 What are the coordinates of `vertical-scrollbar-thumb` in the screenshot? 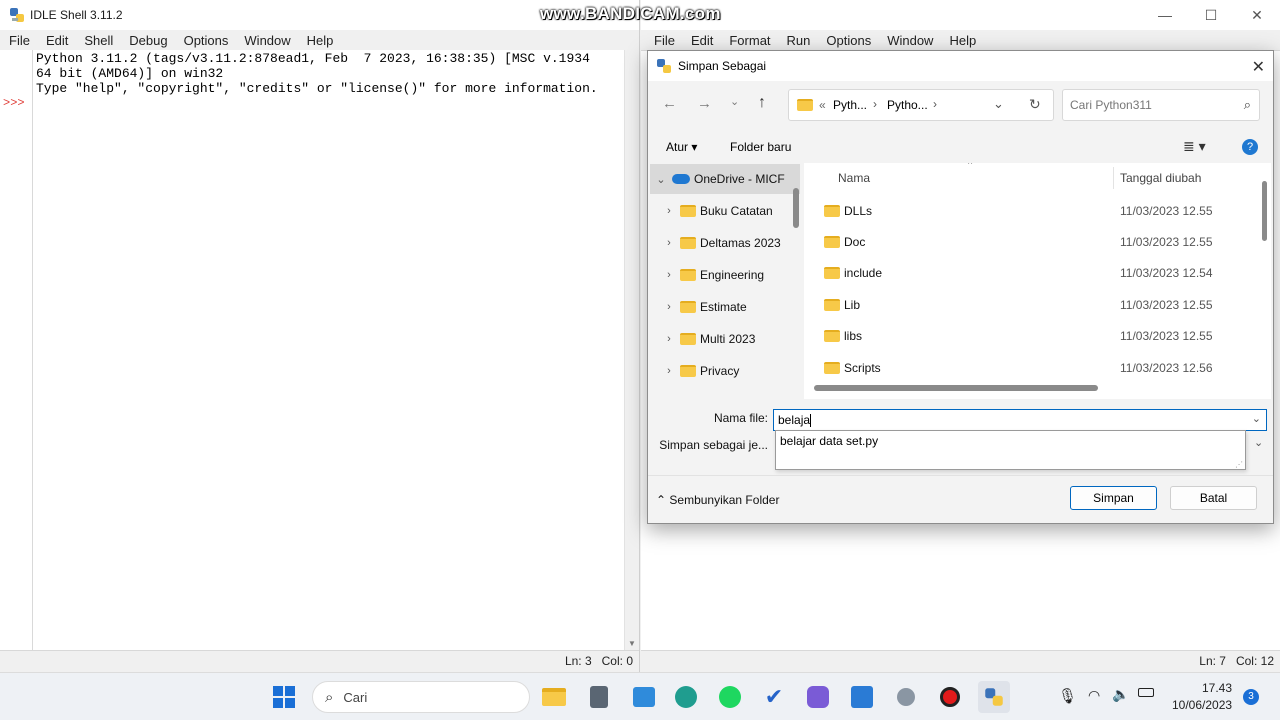 It's located at (1264, 211).